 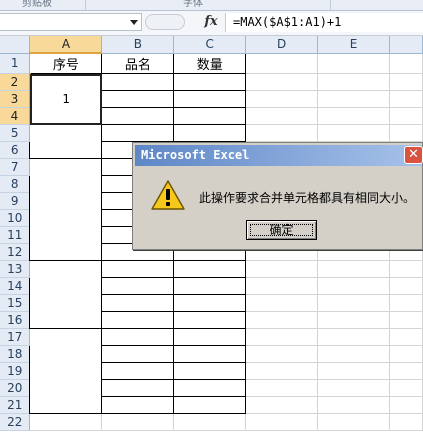 What do you see at coordinates (66, 99) in the screenshot?
I see `merged-cell-a2: 1` at bounding box center [66, 99].